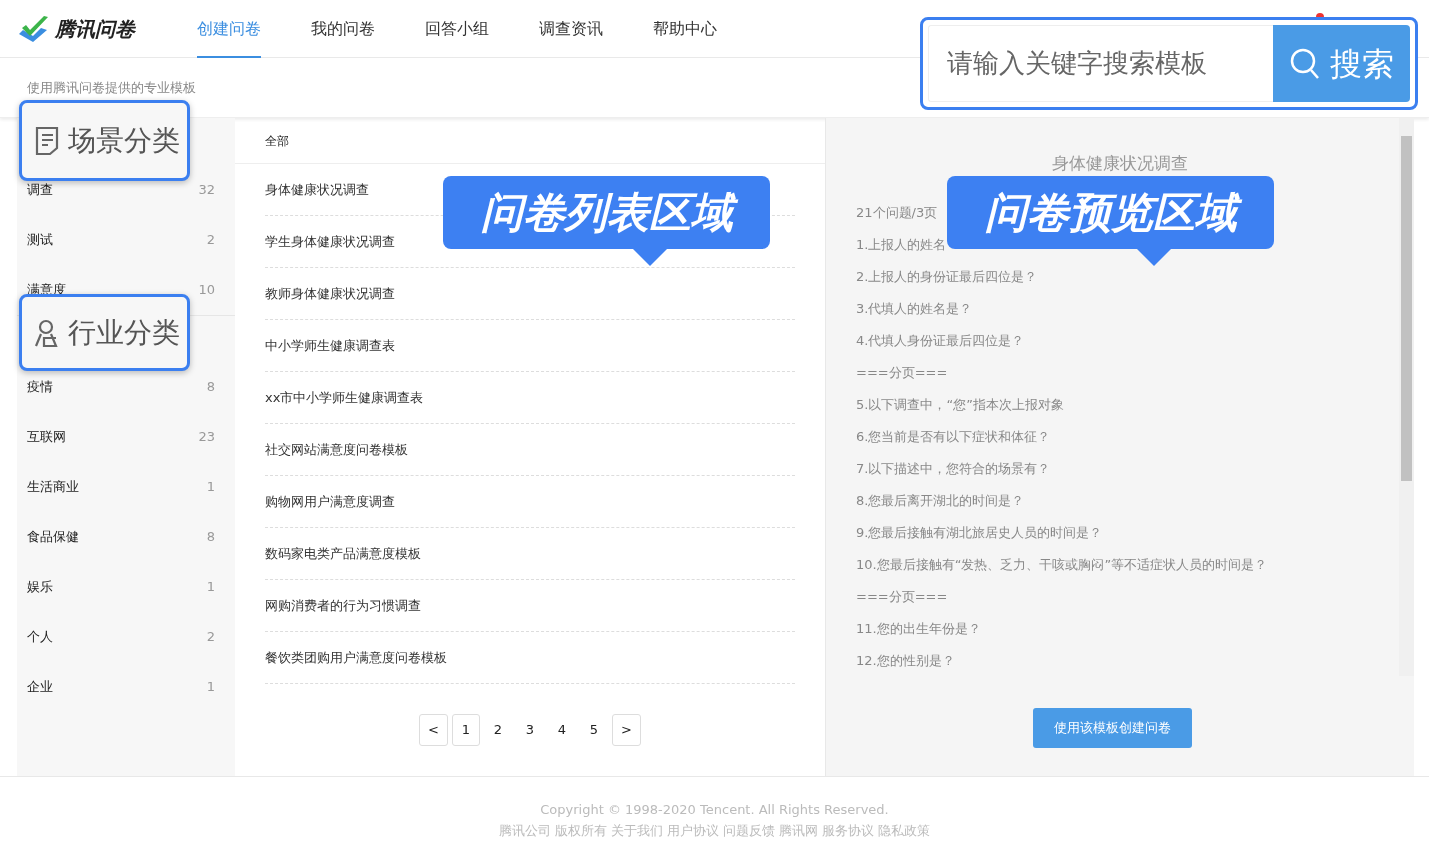 The height and width of the screenshot is (859, 1429). I want to click on question-text: 6.您当前是否有以下症状和体征？, so click(953, 436).